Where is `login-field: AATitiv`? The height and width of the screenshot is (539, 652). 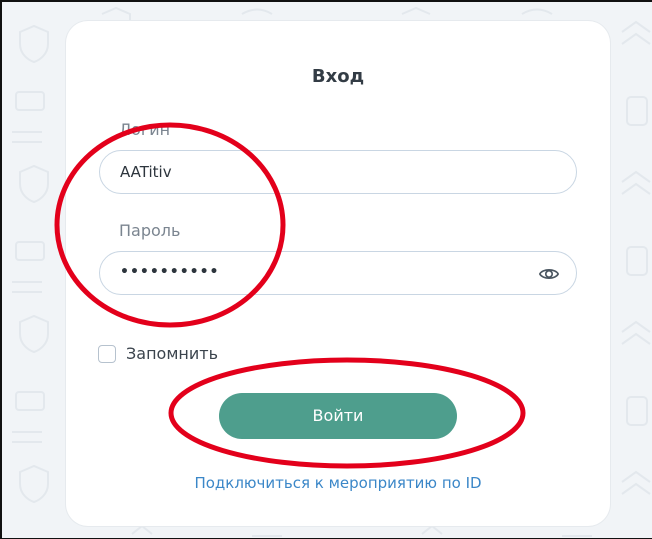
login-field: AATitiv is located at coordinates (338, 172).